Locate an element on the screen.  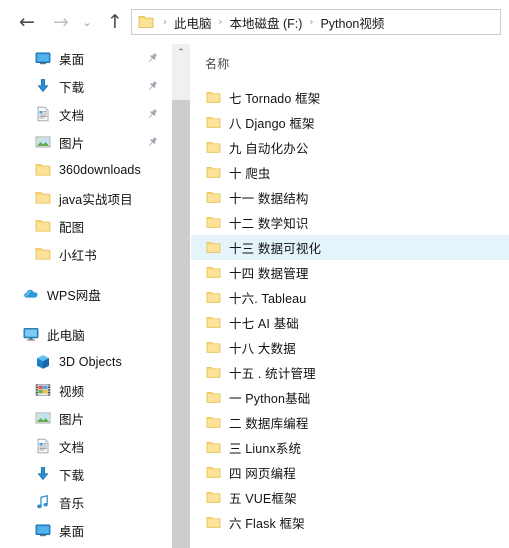
file-list-item: 十 爬虫 is located at coordinates (350, 172).